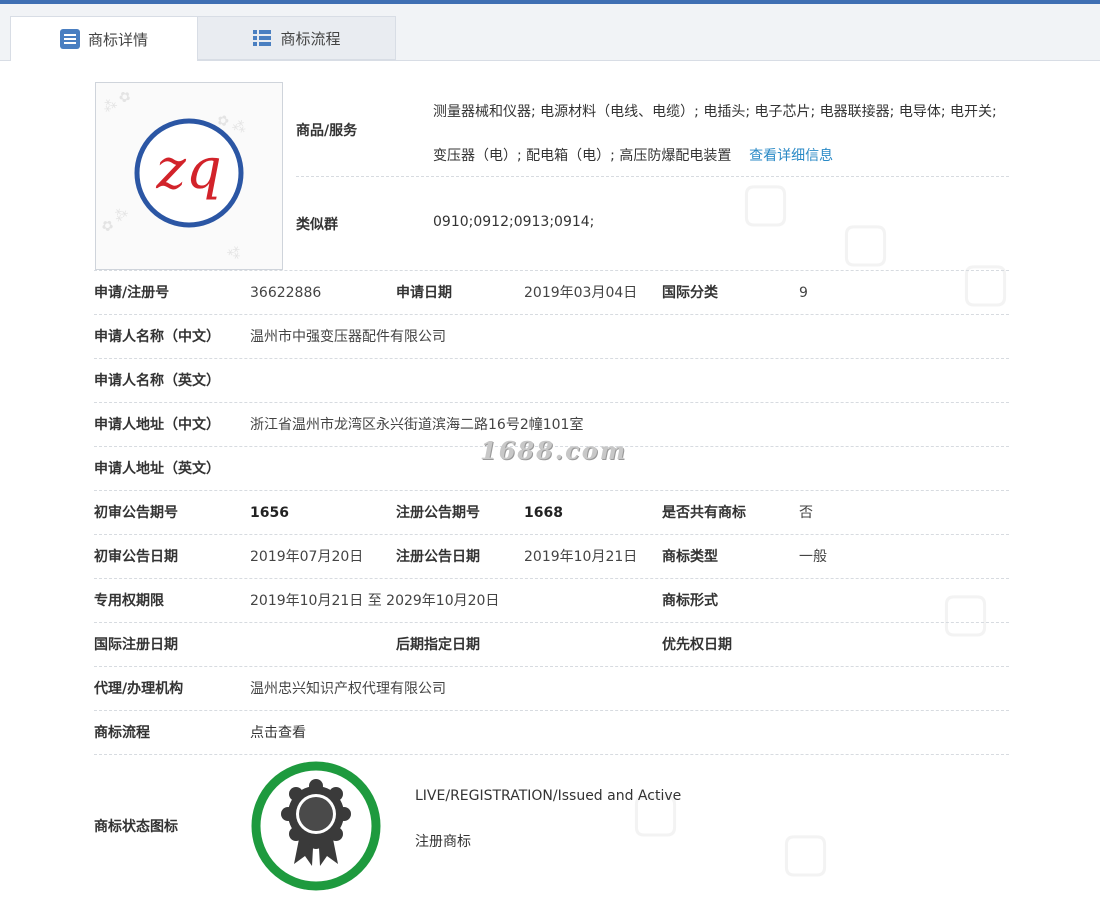  Describe the element at coordinates (278, 733) in the screenshot. I see `view-flow-link: 点击查看` at that location.